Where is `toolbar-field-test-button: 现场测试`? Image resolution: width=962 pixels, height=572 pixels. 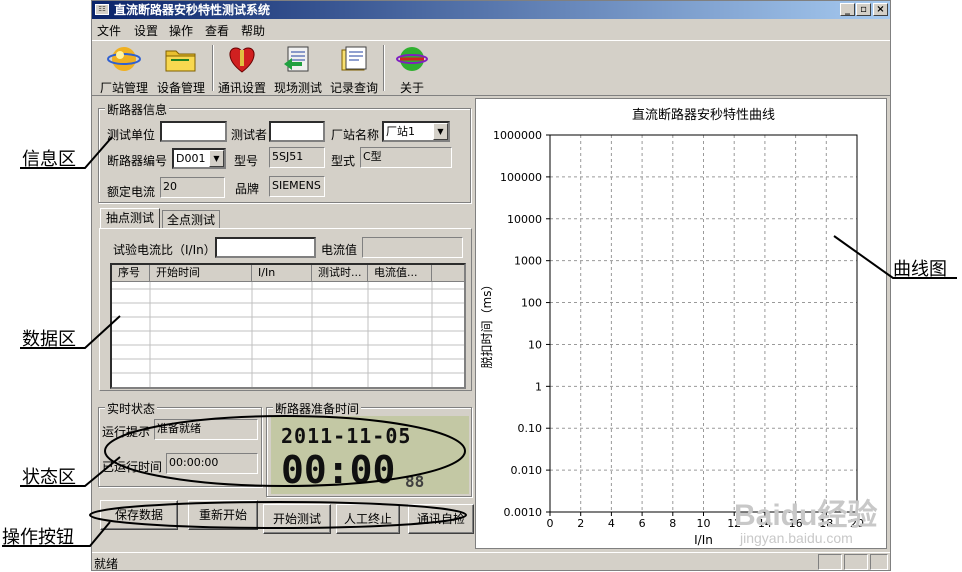
toolbar-field-test-button: 现场测试 is located at coordinates (298, 69).